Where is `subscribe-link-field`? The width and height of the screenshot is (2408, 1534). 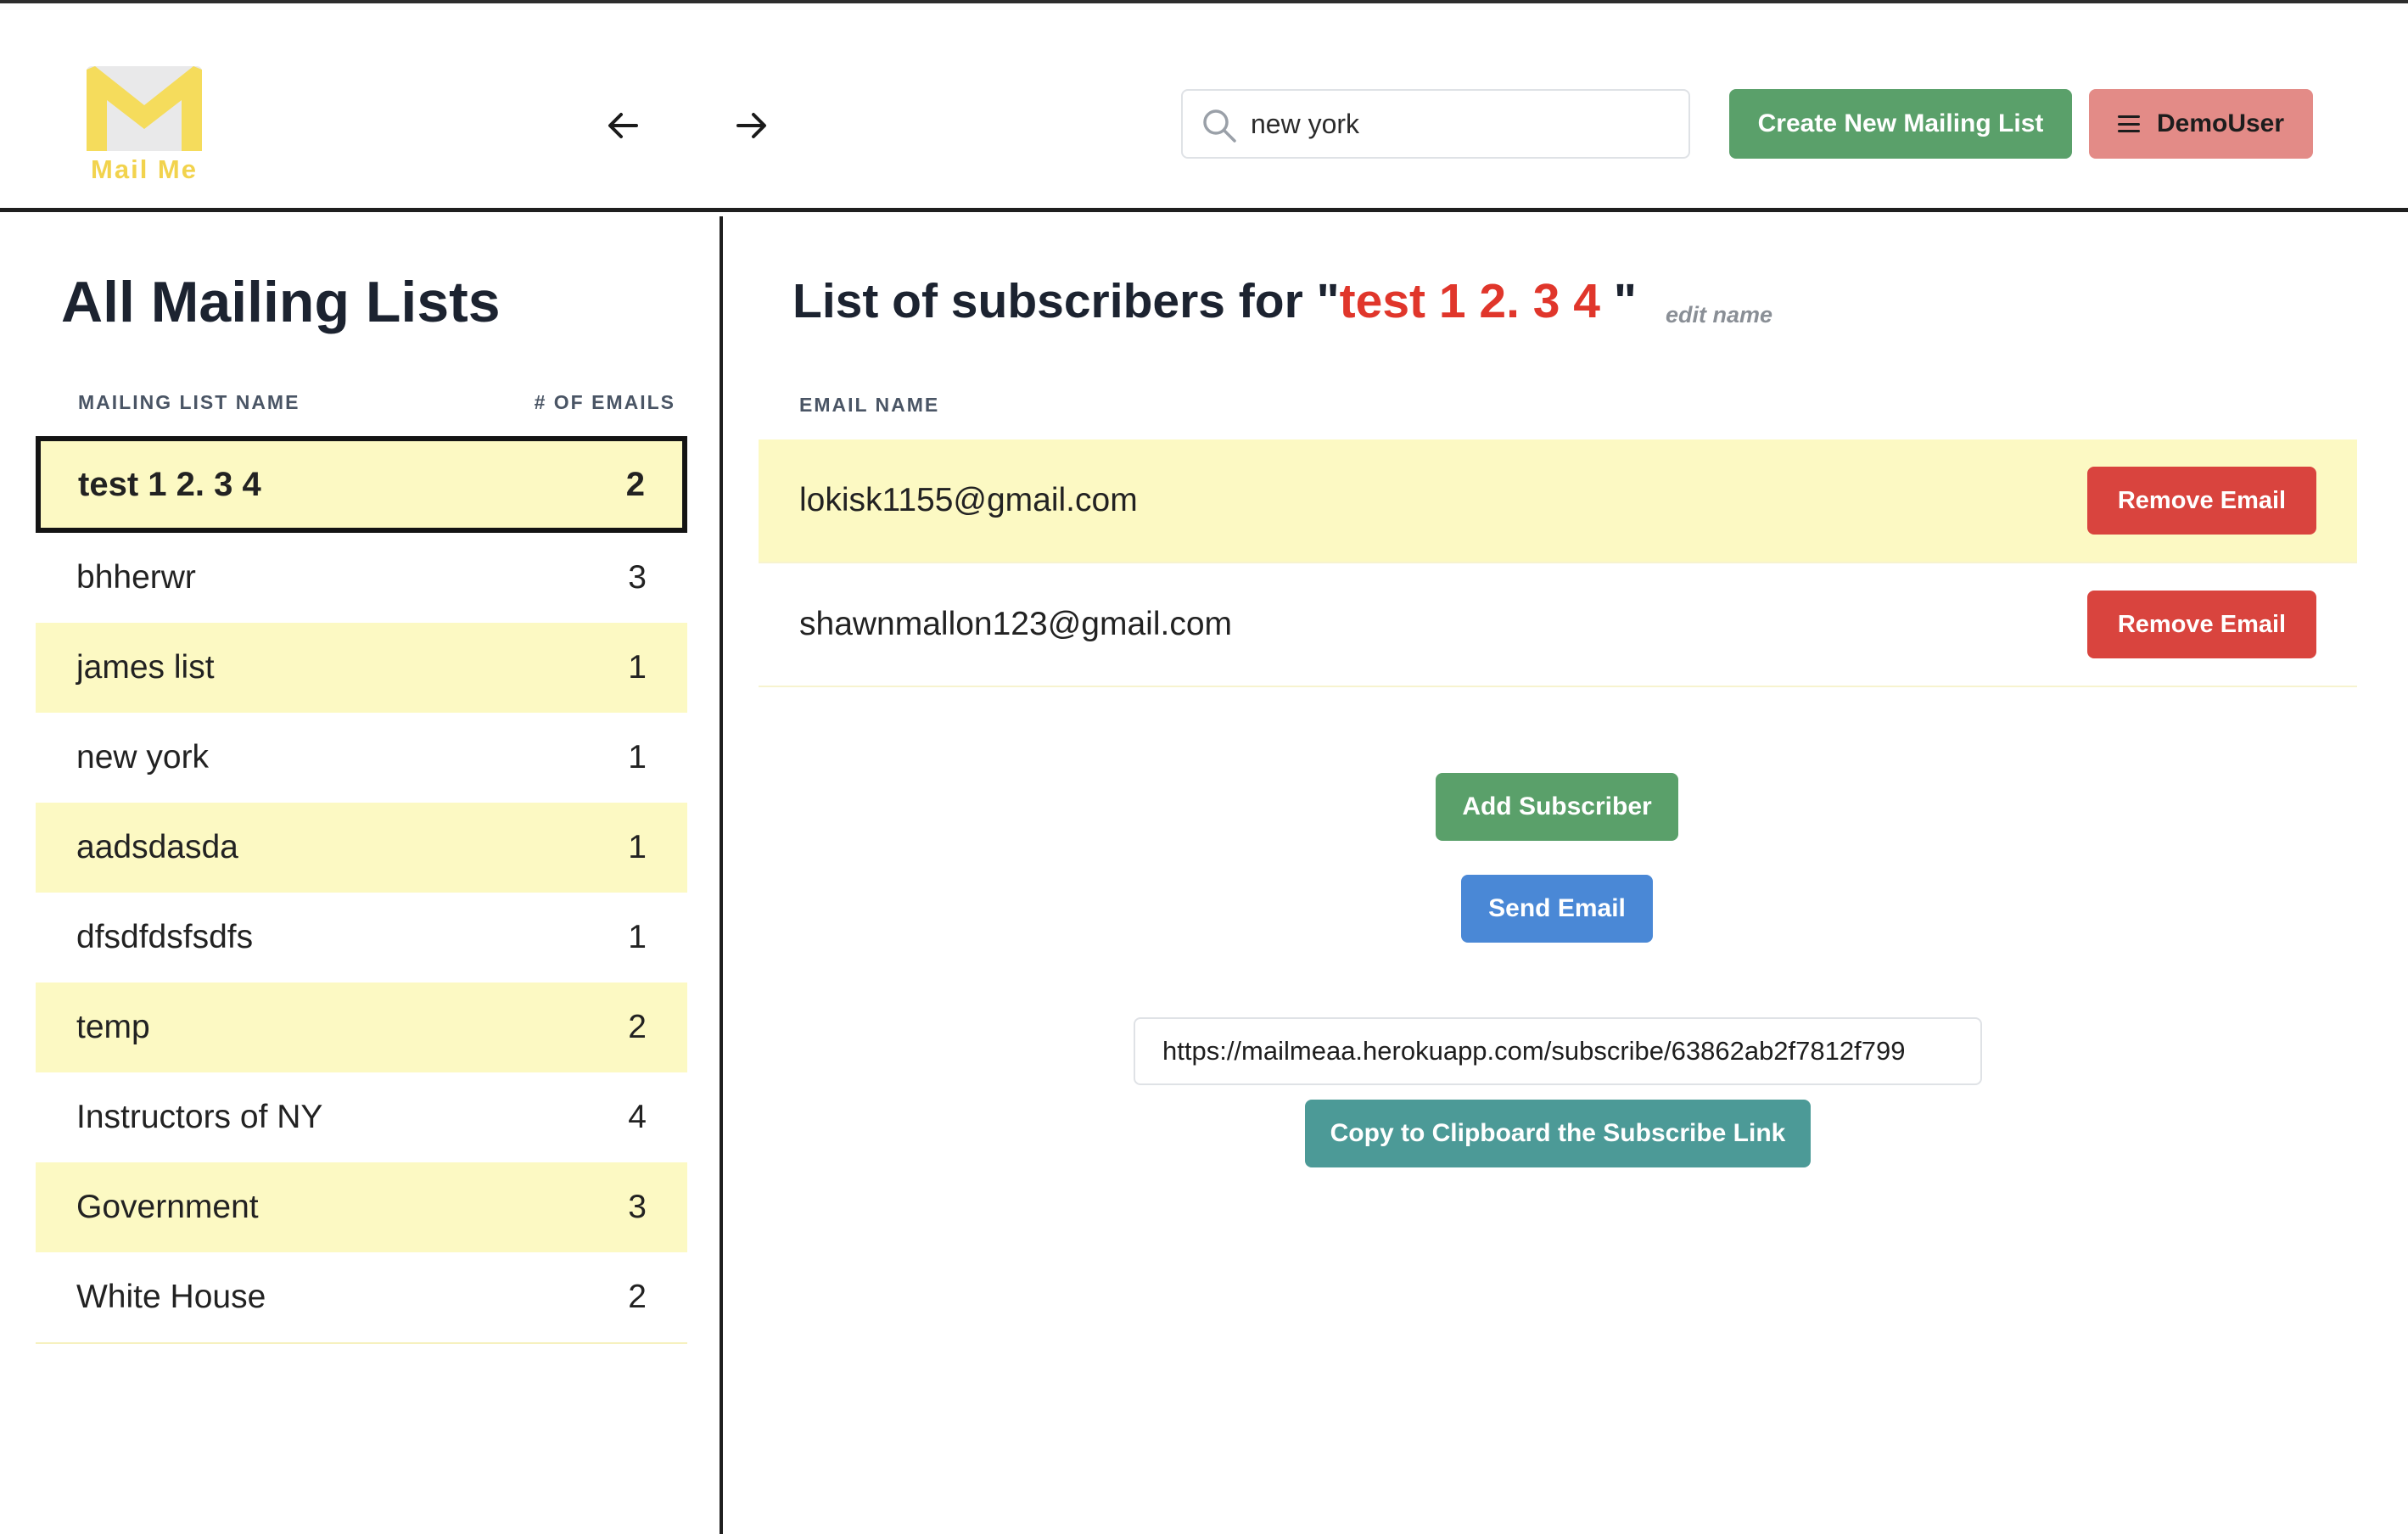 subscribe-link-field is located at coordinates (1558, 1051).